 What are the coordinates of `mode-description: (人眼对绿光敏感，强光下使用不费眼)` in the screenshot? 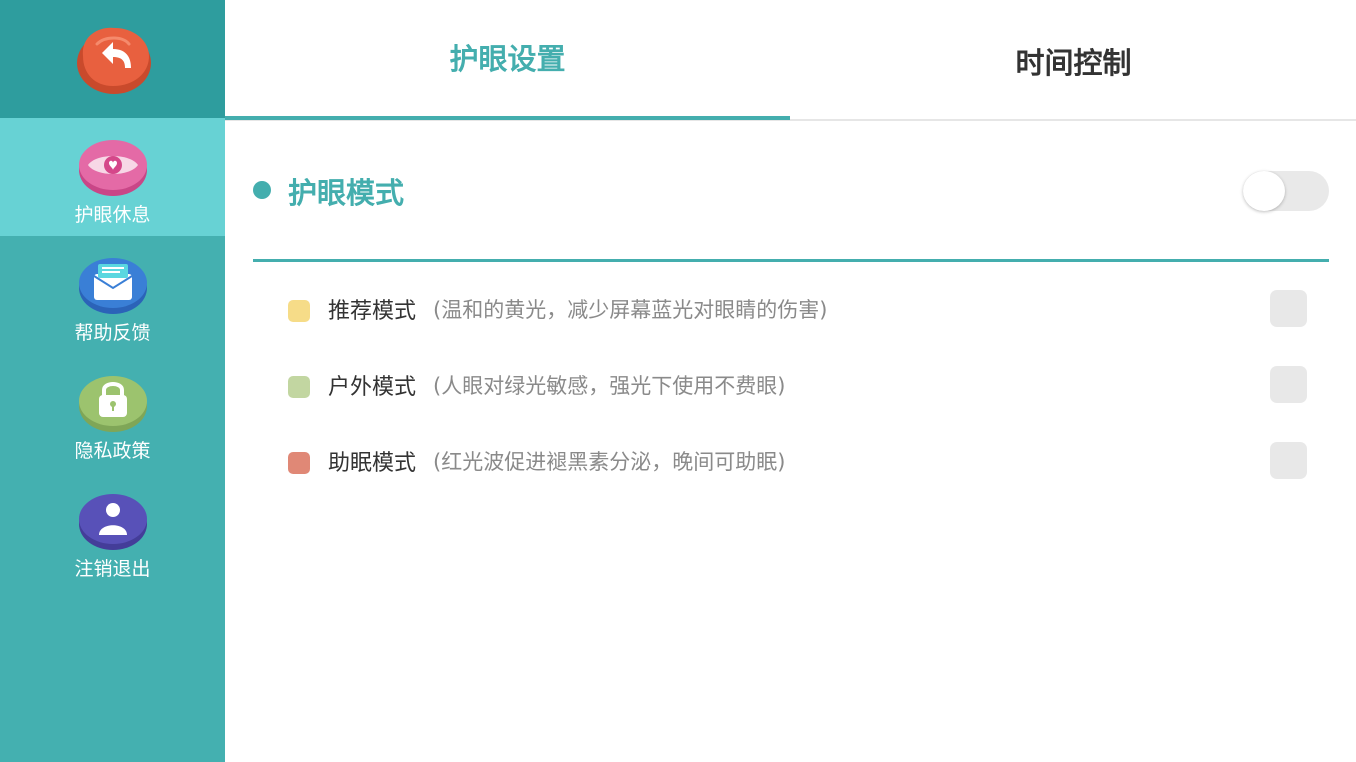 It's located at (609, 386).